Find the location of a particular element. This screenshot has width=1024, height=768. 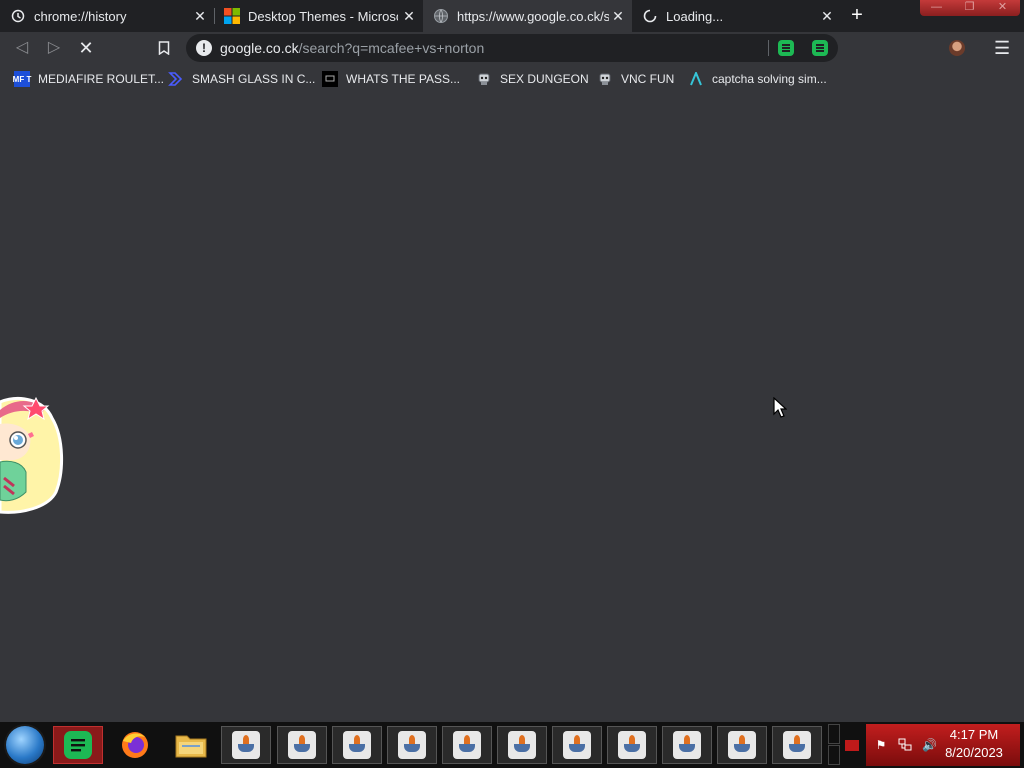

clock: 4:17 PM 8/20/2023 is located at coordinates (974, 744).